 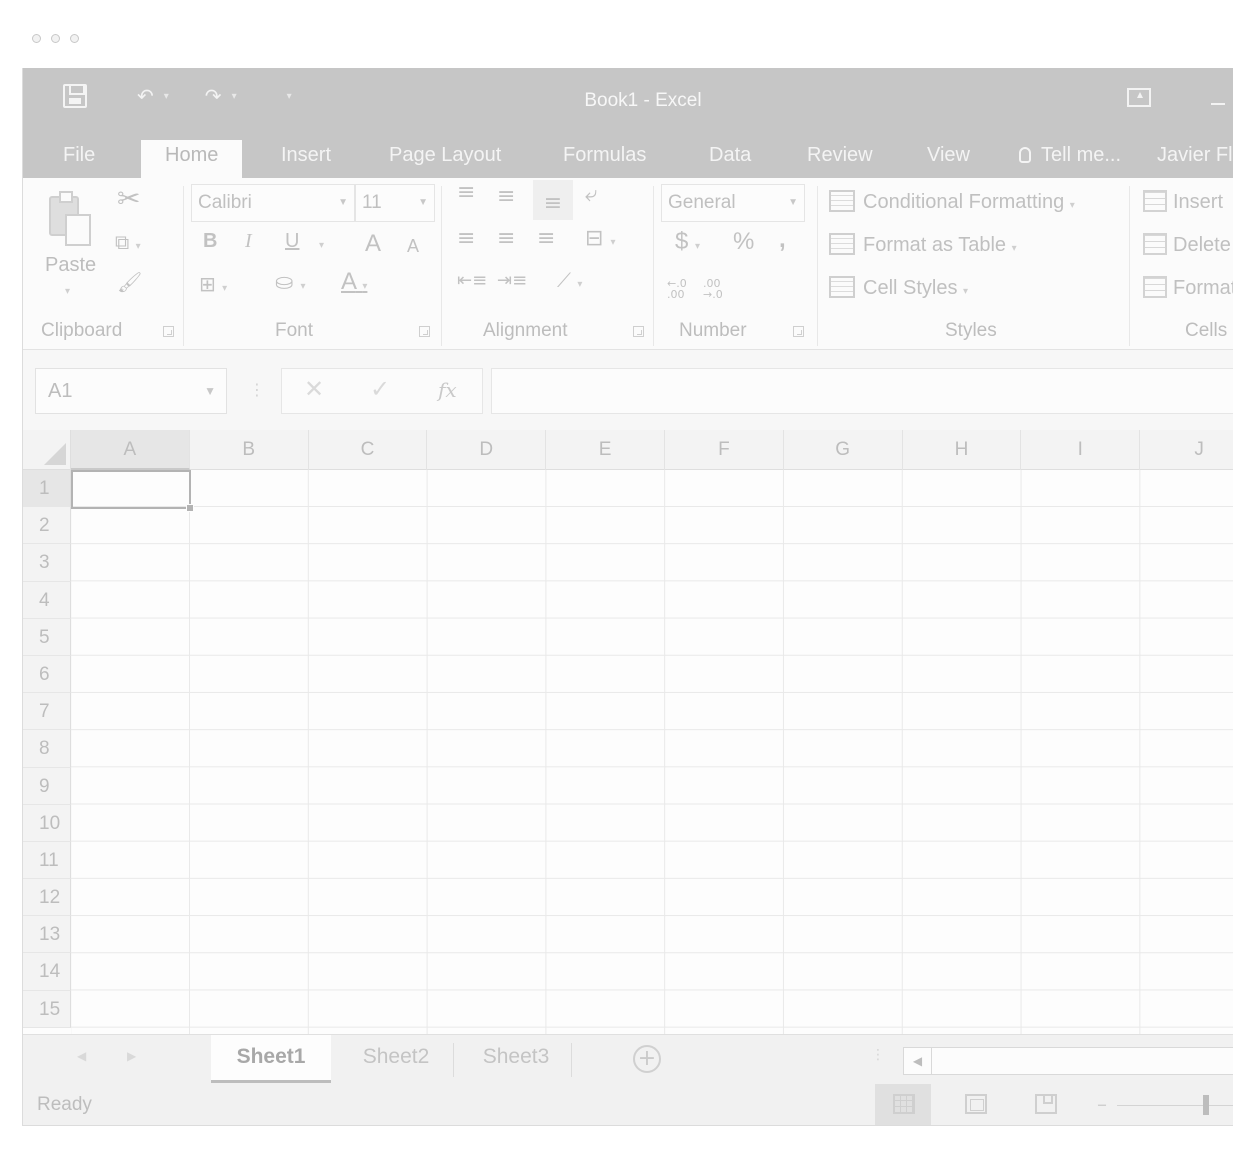 What do you see at coordinates (730, 159) in the screenshot?
I see `tab-data: Data` at bounding box center [730, 159].